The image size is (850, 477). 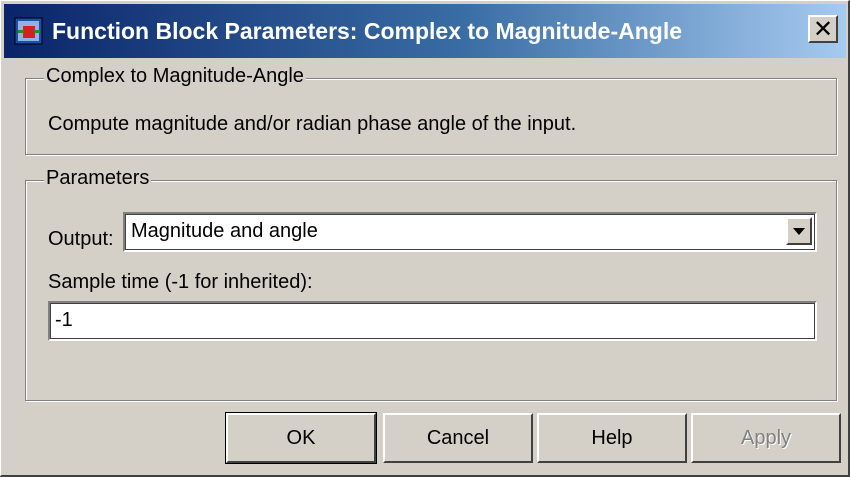 What do you see at coordinates (64, 320) in the screenshot?
I see `sample-time-value: -1` at bounding box center [64, 320].